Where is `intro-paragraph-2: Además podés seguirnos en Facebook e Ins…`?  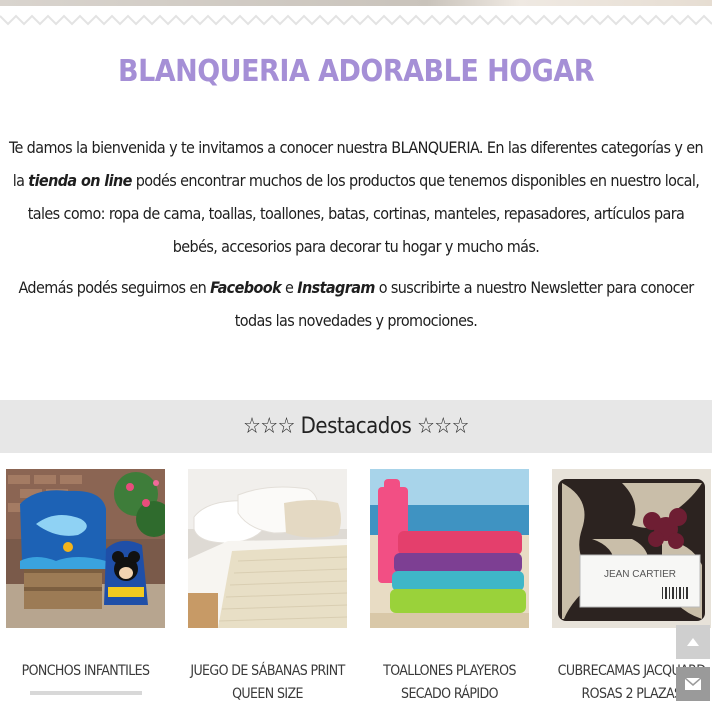
intro-paragraph-2: Además podés seguirnos en Facebook e Ins… is located at coordinates (356, 304).